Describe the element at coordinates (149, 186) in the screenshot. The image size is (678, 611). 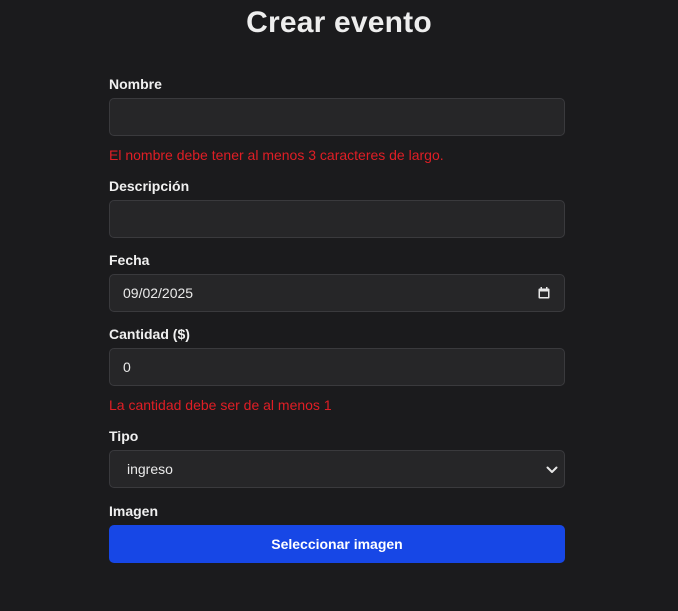
I see `descripcion-label: Descripción` at that location.